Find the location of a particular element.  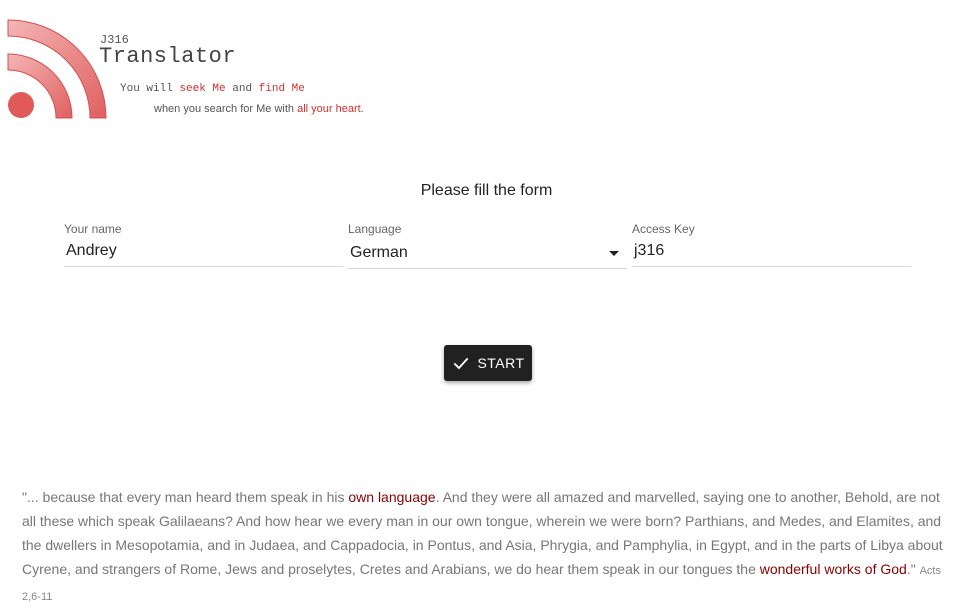

tagline-primary: You will seek Me and find Me is located at coordinates (212, 89).